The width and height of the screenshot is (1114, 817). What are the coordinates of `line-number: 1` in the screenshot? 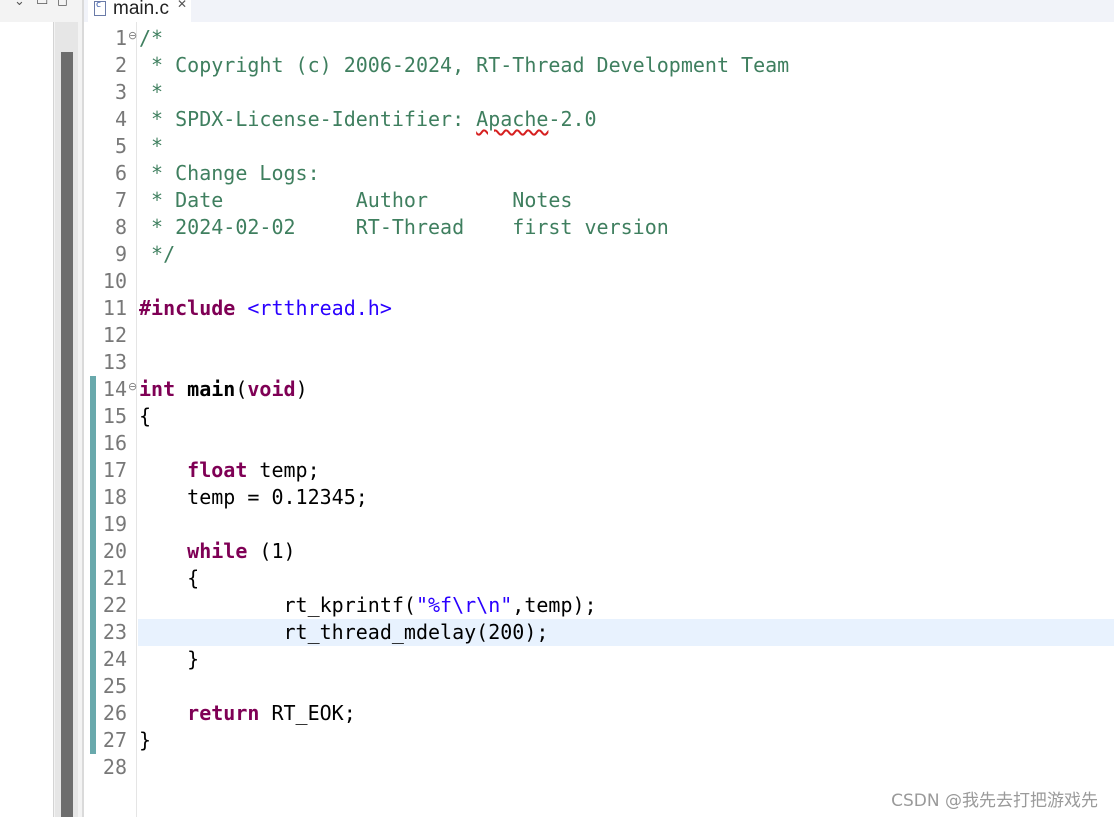 It's located at (120, 38).